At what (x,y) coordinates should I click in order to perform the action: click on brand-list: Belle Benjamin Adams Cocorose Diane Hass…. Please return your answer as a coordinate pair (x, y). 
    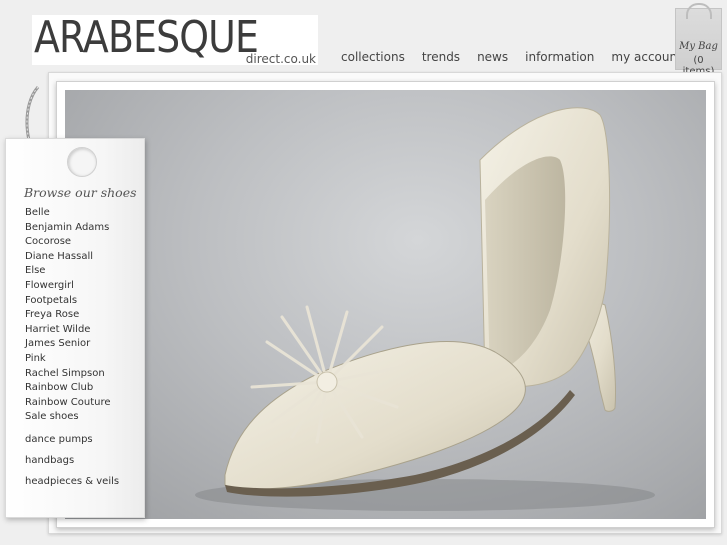
    Looking at the image, I should click on (68, 315).